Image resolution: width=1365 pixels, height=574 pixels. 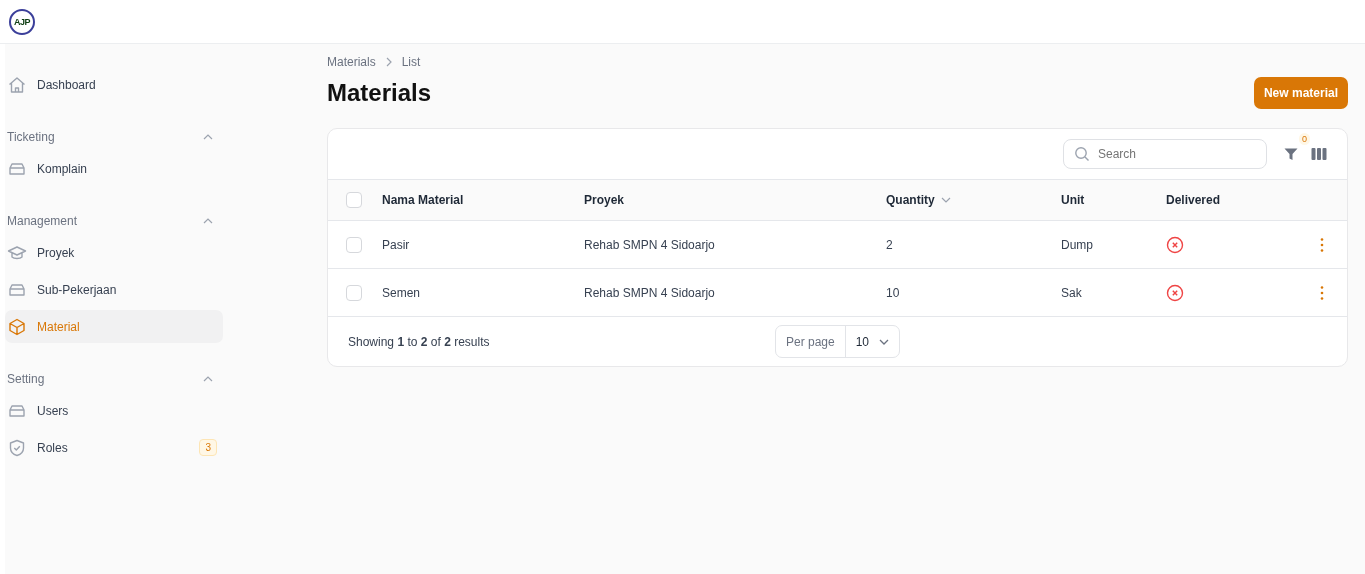 What do you see at coordinates (354, 200) in the screenshot?
I see `select-all-checkbox` at bounding box center [354, 200].